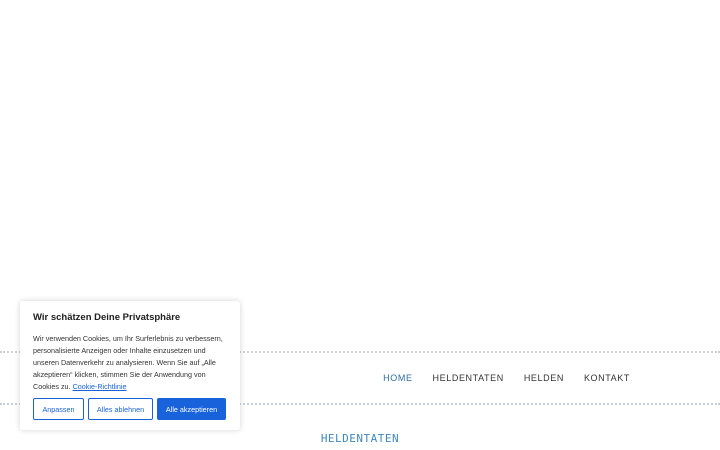 The image size is (720, 450). I want to click on customize-button: Anpassen, so click(58, 409).